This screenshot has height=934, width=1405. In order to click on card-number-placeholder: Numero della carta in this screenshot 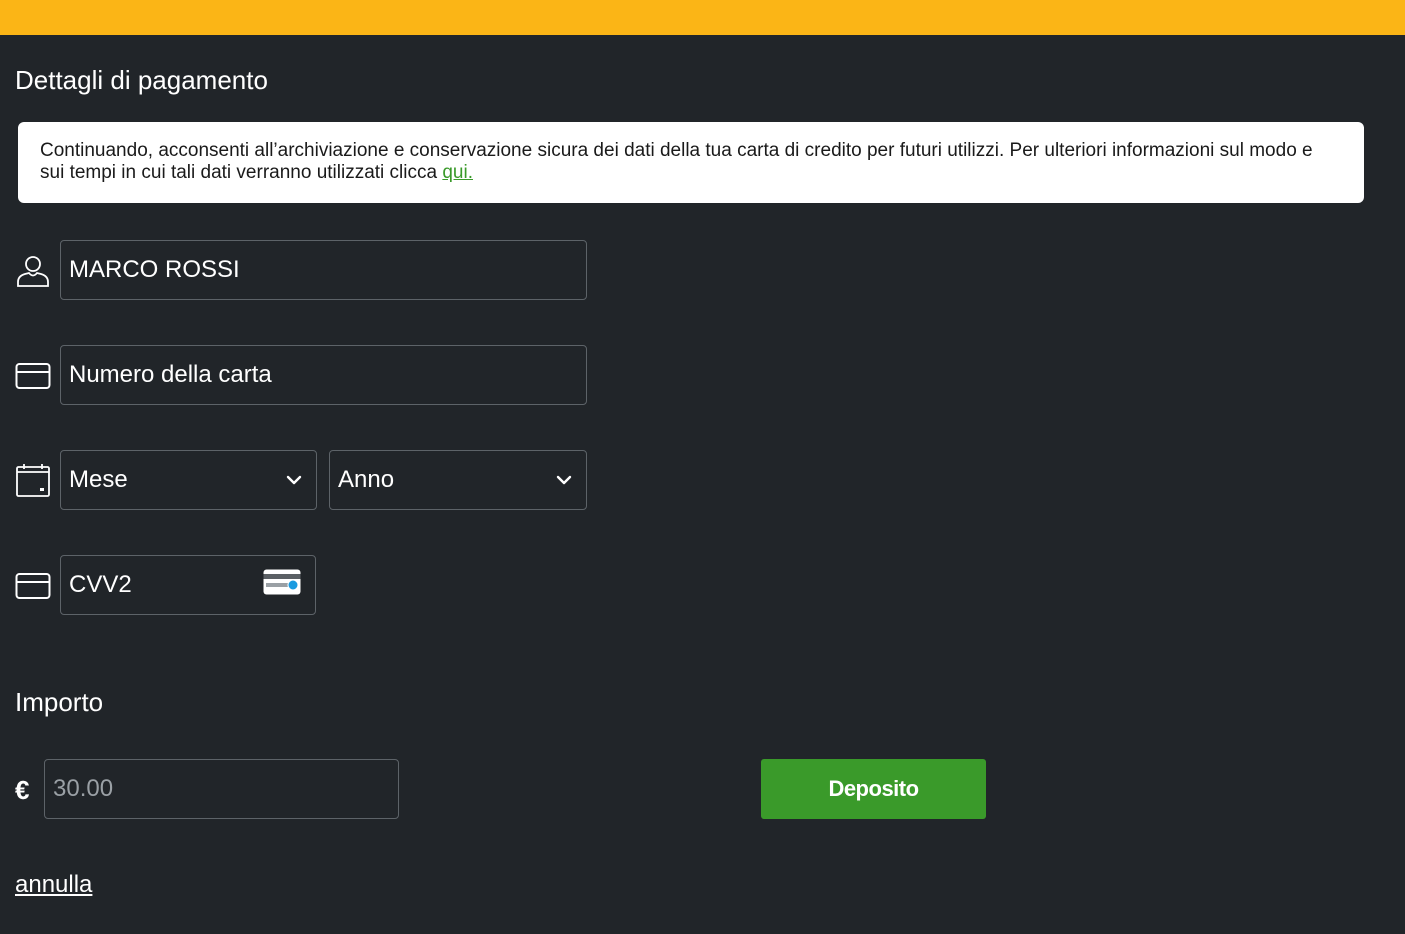, I will do `click(170, 374)`.